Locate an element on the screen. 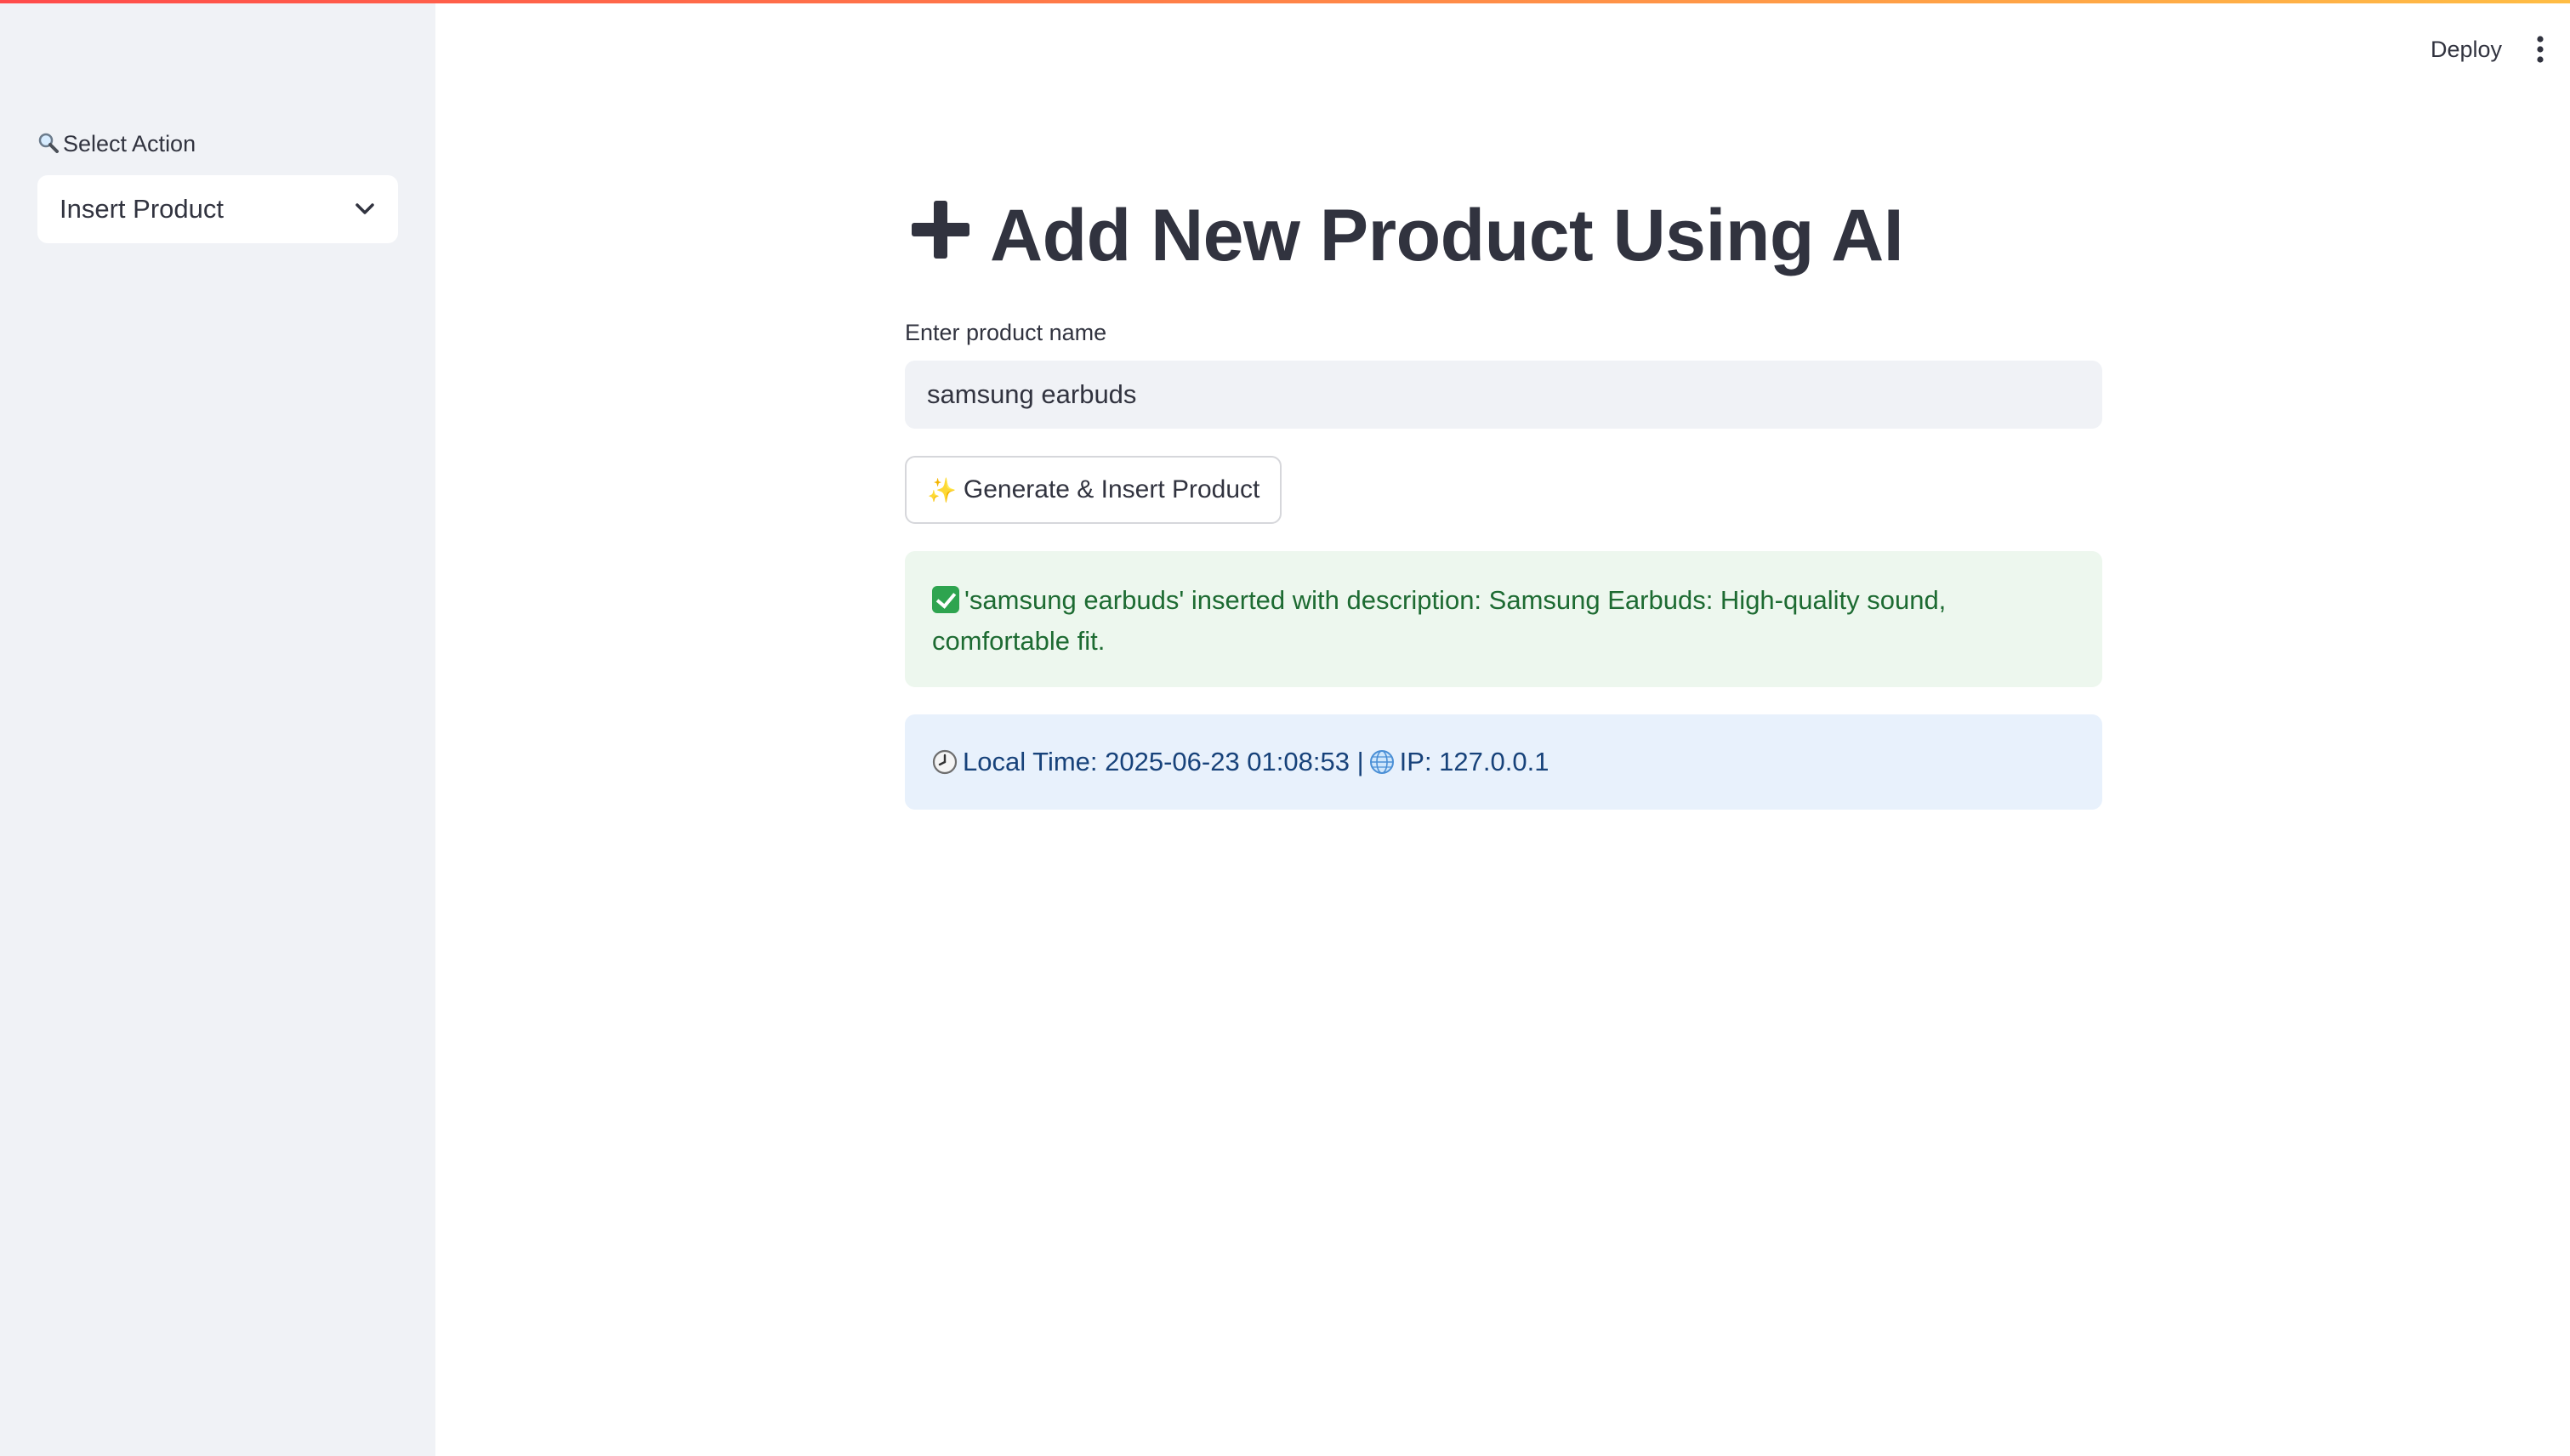 The width and height of the screenshot is (2570, 1456). page-title: Add New Product Using AI is located at coordinates (1407, 236).